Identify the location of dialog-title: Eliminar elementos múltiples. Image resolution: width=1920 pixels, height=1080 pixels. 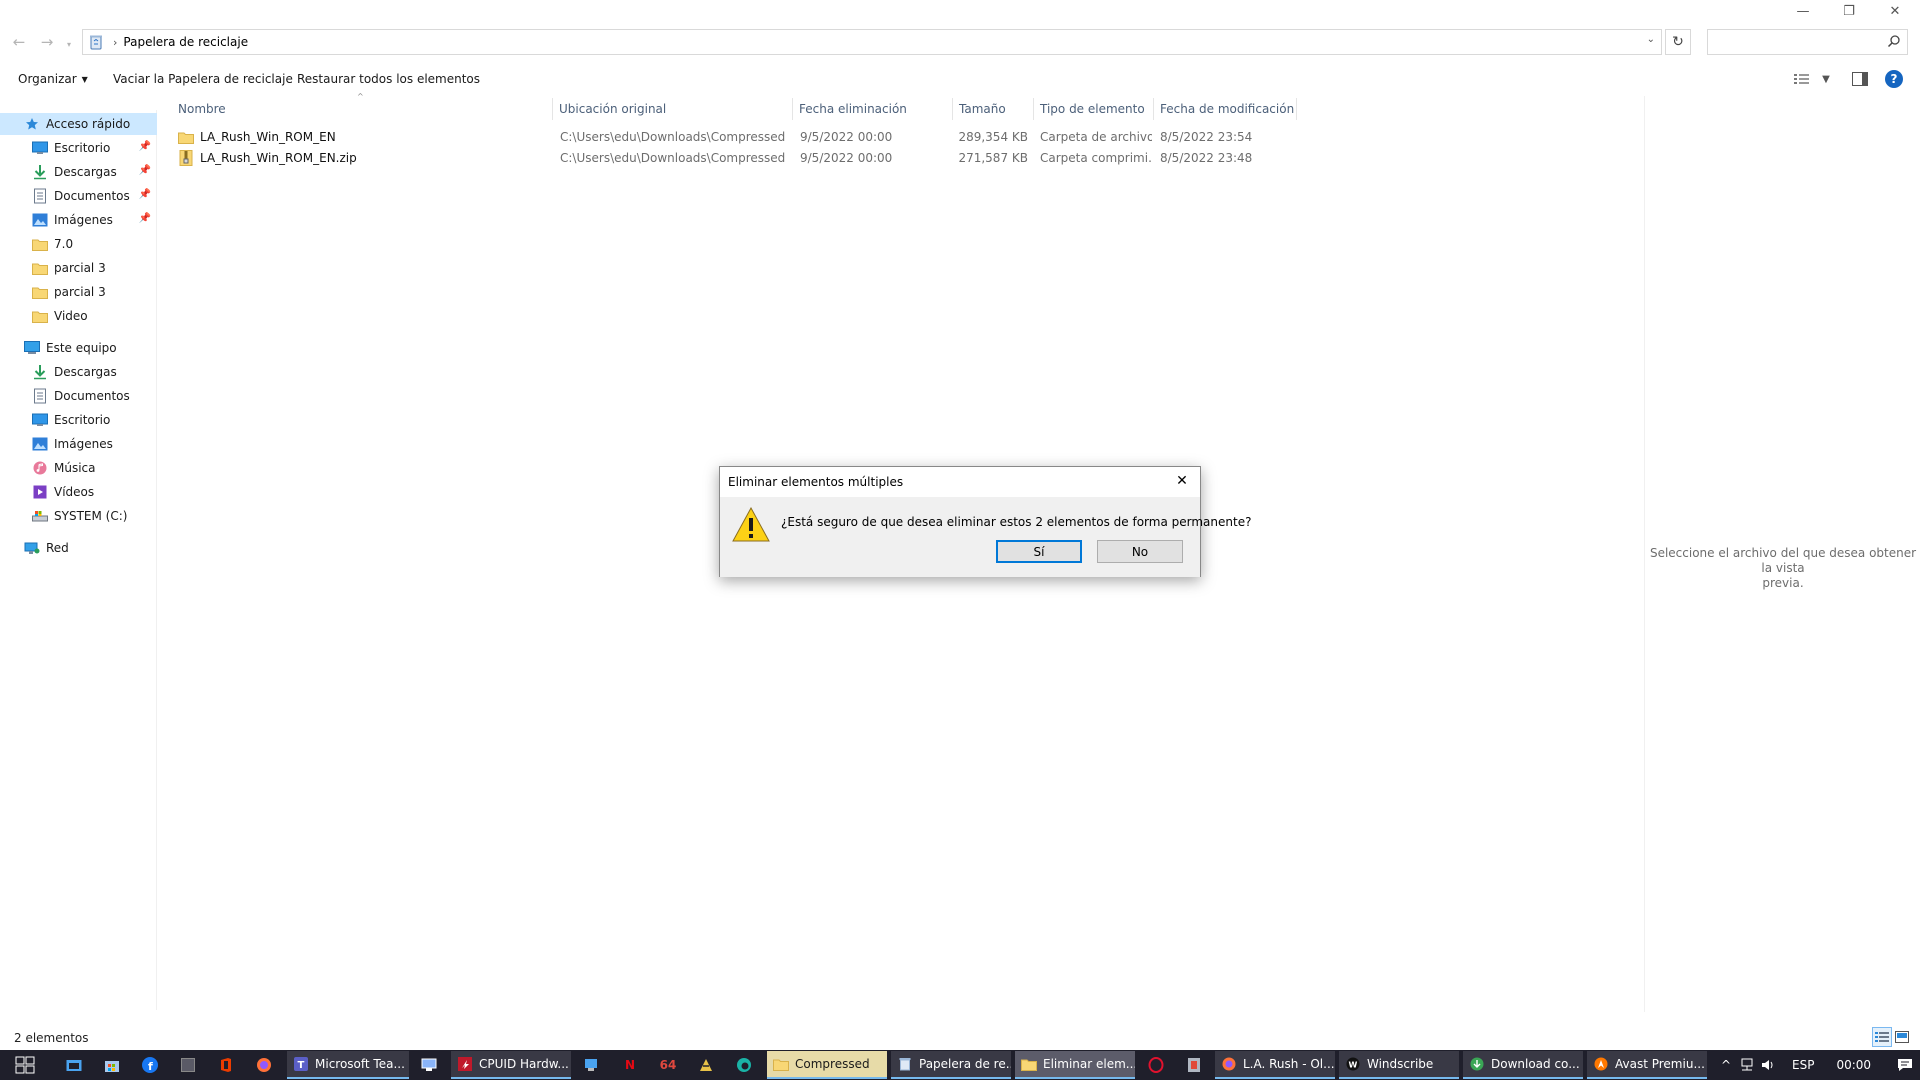
(816, 482).